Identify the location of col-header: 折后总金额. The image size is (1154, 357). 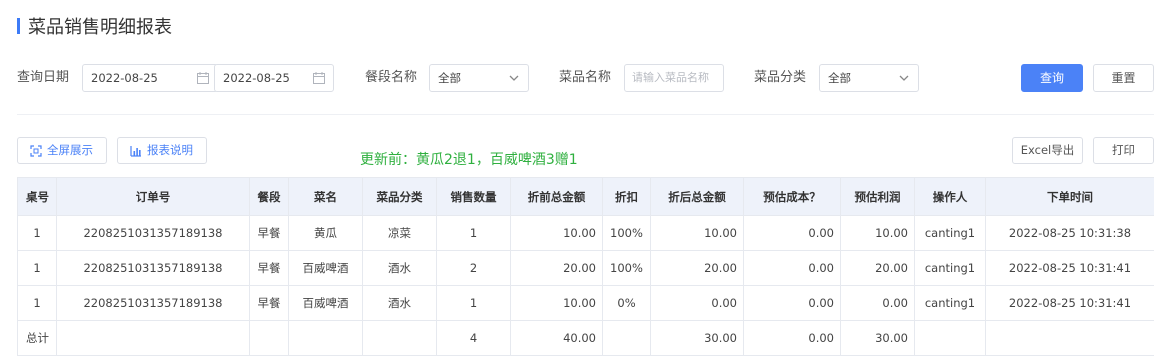
(697, 196).